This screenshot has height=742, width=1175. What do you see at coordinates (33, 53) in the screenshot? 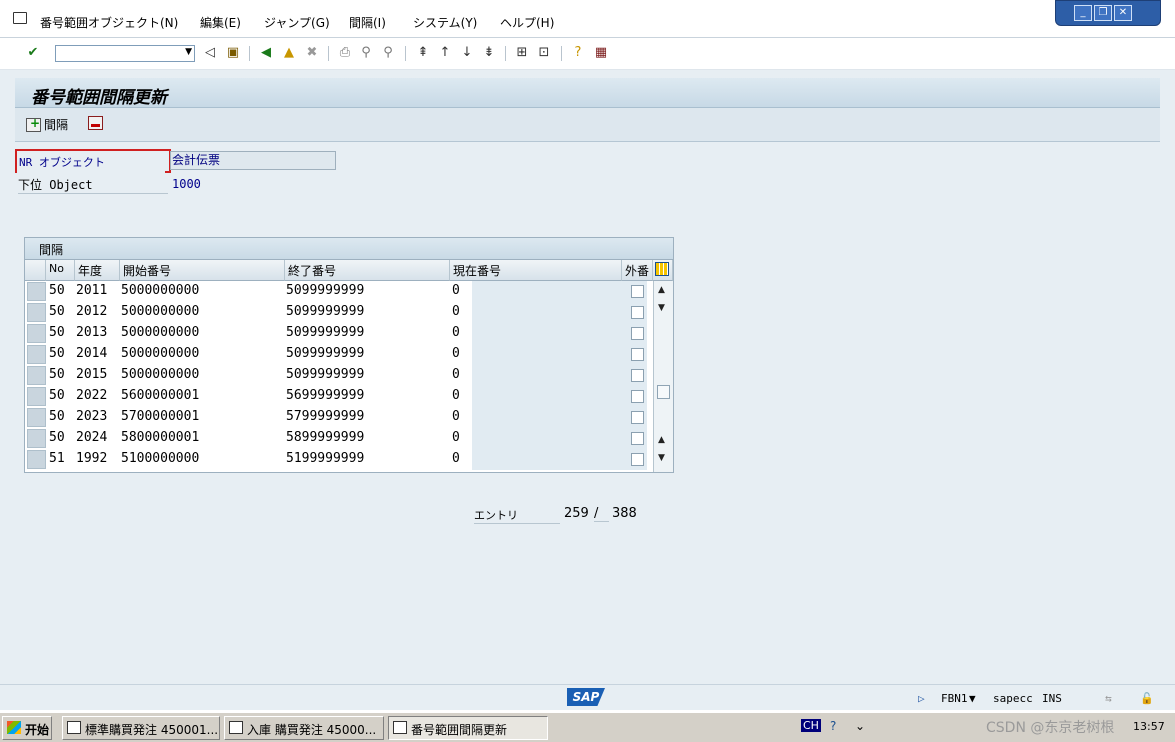
I see `enter-icon: ✔` at bounding box center [33, 53].